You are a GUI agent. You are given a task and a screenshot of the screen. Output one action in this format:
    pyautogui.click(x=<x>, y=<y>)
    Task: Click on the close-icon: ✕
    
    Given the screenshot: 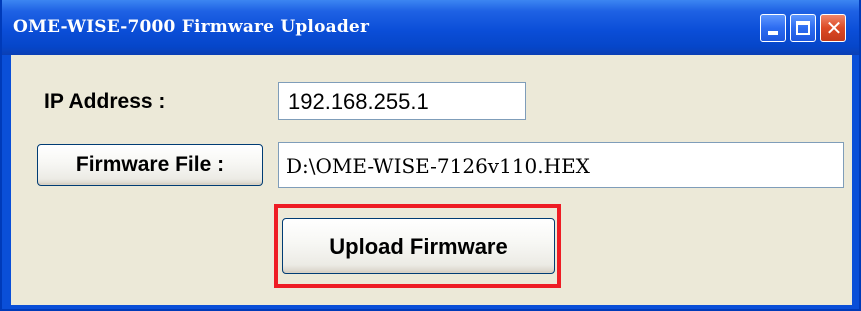 What is the action you would take?
    pyautogui.click(x=834, y=28)
    